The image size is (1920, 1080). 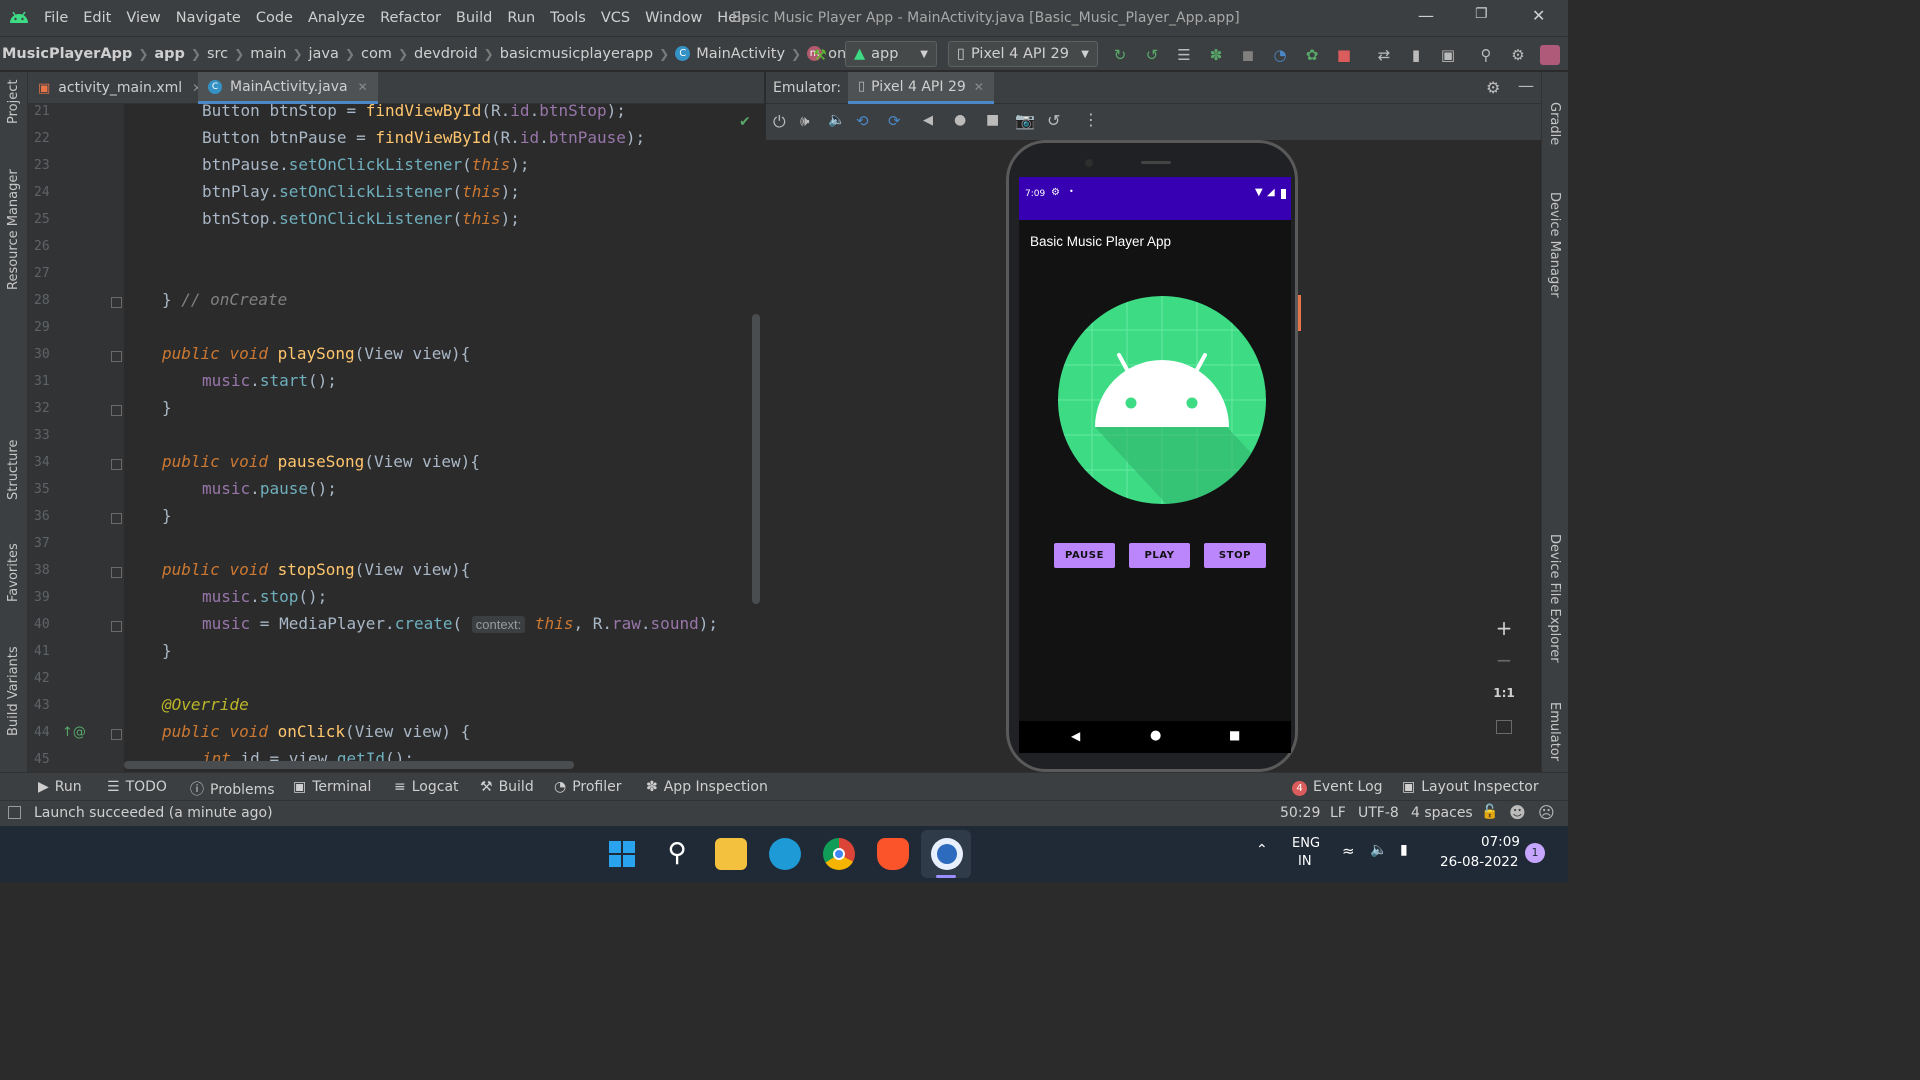 I want to click on windows-start-icon, so click(x=622, y=854).